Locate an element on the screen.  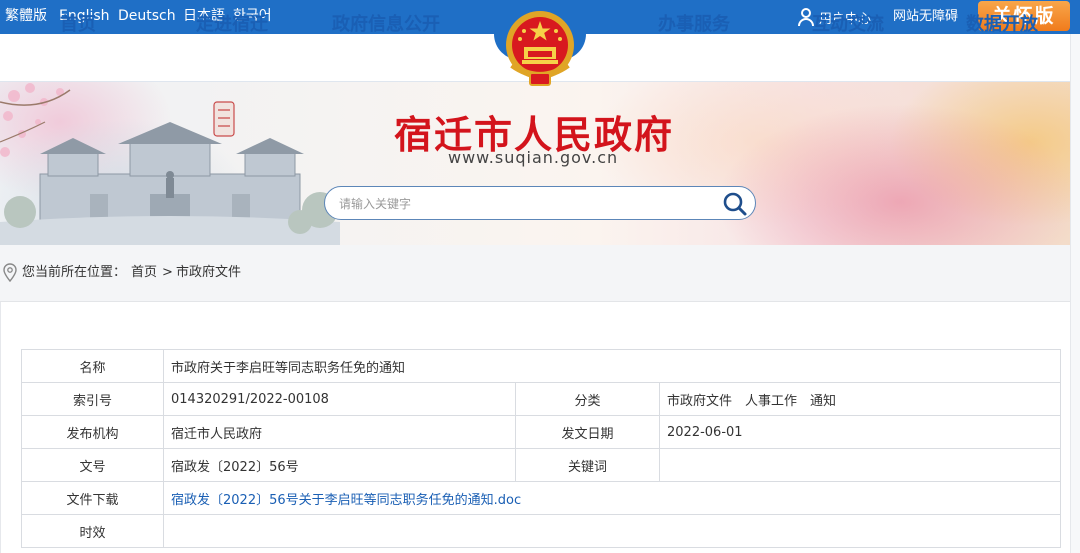
nav-open-data: 数据开放 is located at coordinates (1002, 24).